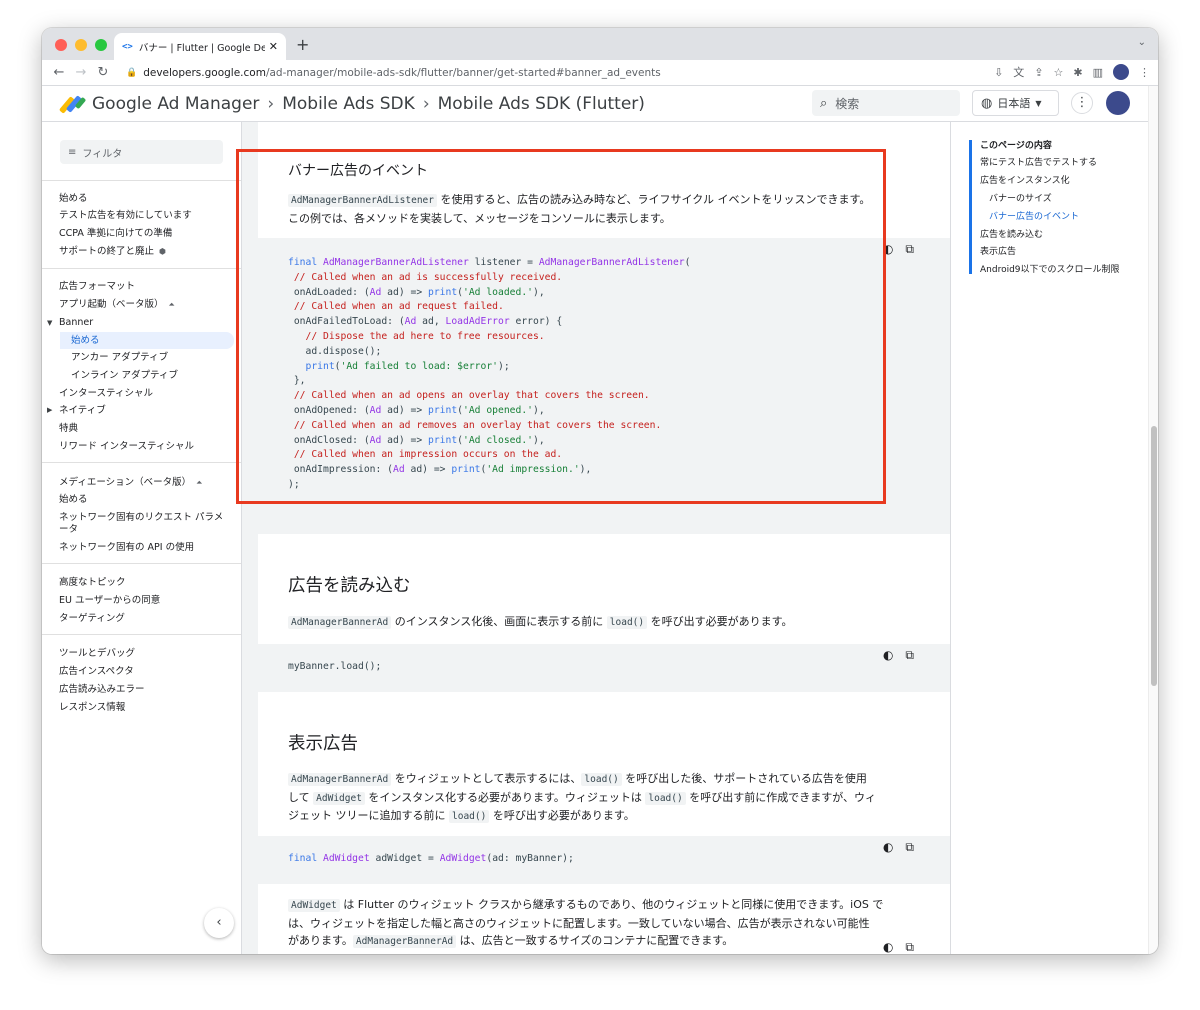 This screenshot has height=1010, width=1200. Describe the element at coordinates (219, 923) in the screenshot. I see `collapse-nav-button: ‹` at that location.